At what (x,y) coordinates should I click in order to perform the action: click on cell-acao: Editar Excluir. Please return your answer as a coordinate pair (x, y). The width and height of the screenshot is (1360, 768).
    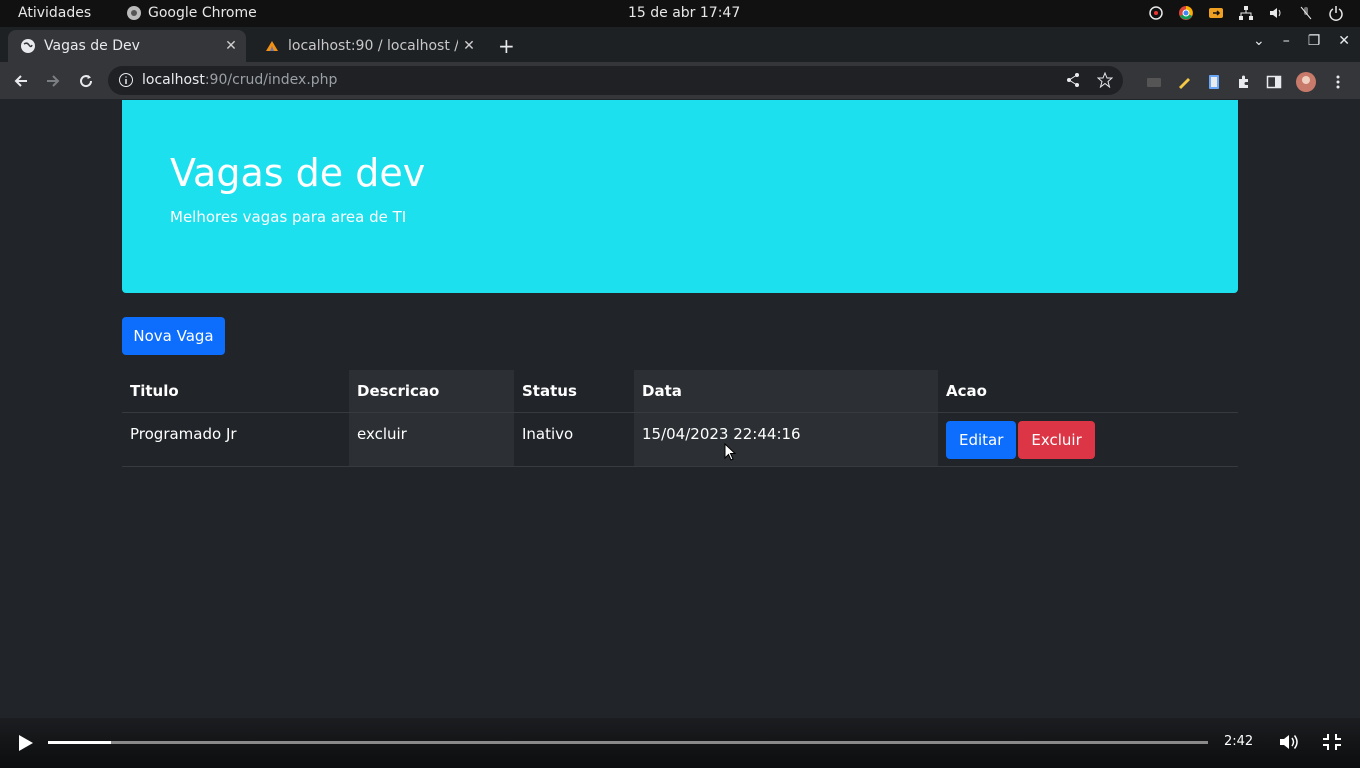
    Looking at the image, I should click on (1088, 439).